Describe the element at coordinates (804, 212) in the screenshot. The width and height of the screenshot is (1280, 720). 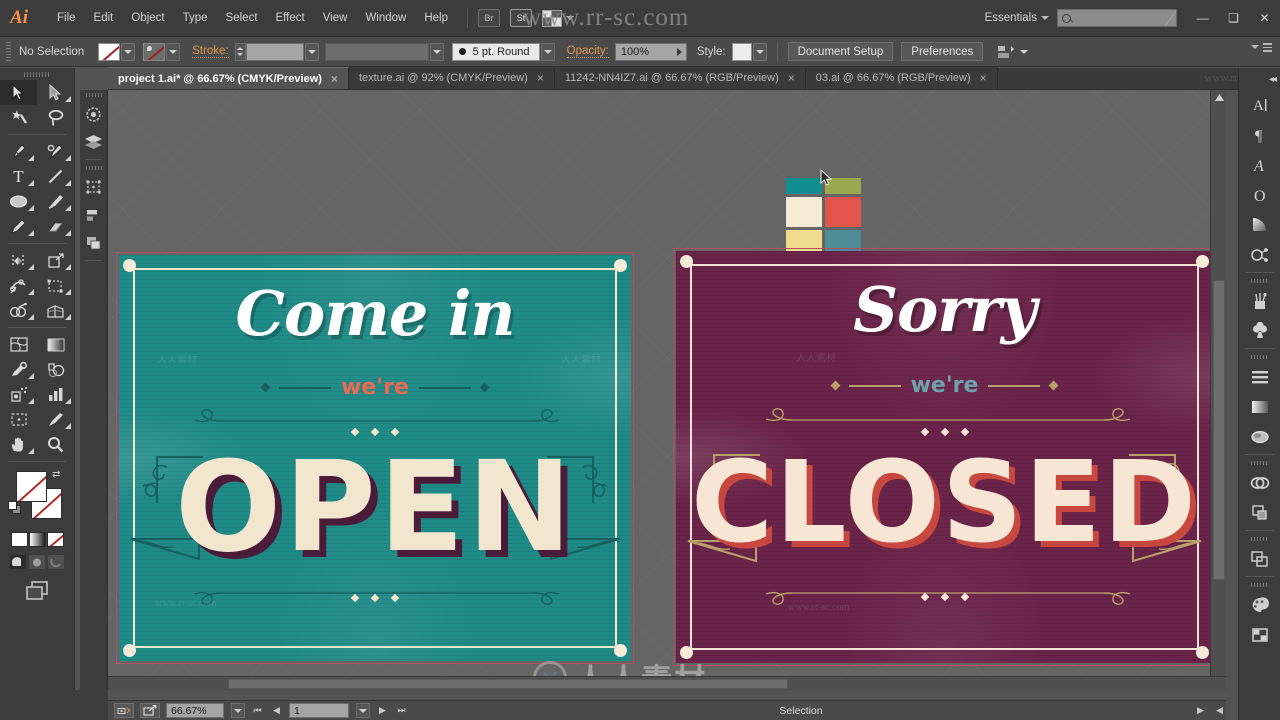
I see `swatch-cream` at that location.